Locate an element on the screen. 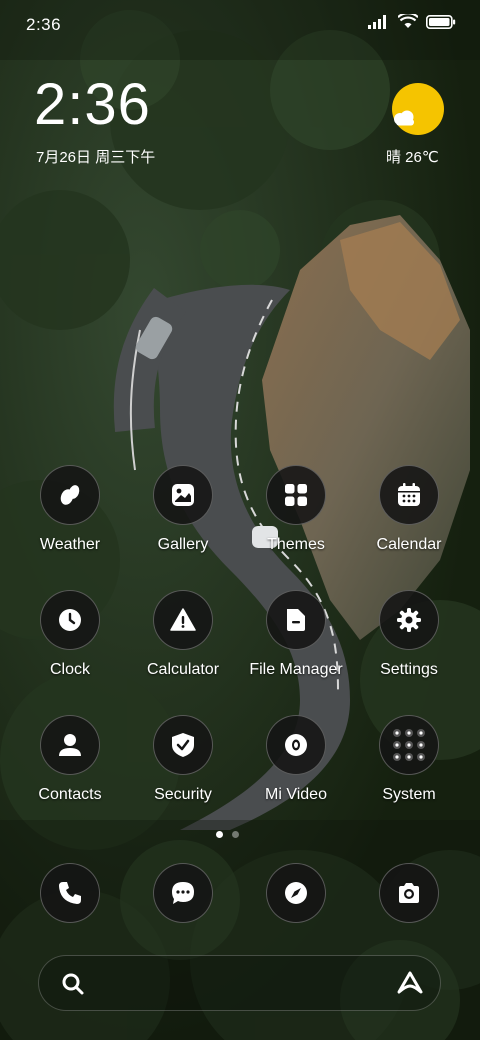 The height and width of the screenshot is (1040, 480). app-calendar: Calendar is located at coordinates (409, 515).